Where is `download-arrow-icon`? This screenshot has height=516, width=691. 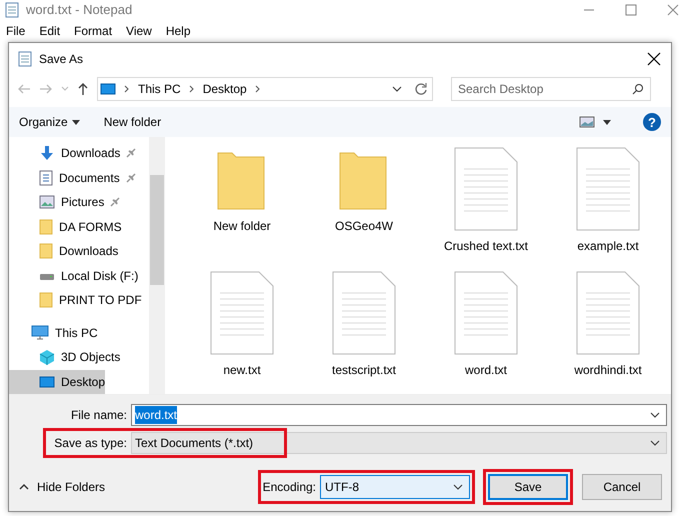
download-arrow-icon is located at coordinates (47, 153).